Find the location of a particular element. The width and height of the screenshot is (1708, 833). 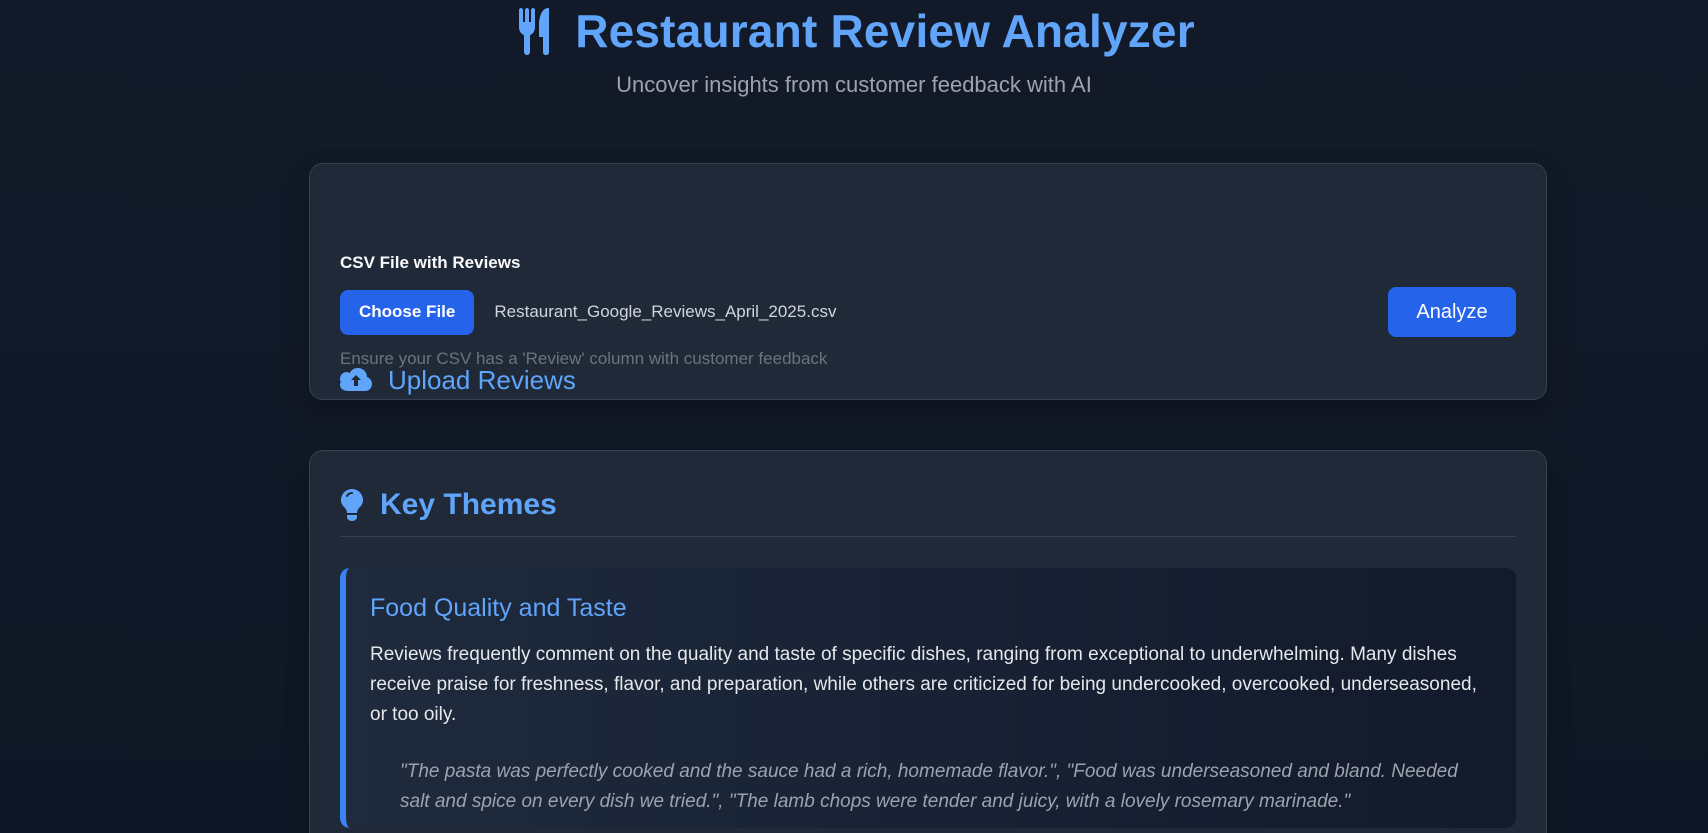

themes-header: Key Themes is located at coordinates (448, 505).